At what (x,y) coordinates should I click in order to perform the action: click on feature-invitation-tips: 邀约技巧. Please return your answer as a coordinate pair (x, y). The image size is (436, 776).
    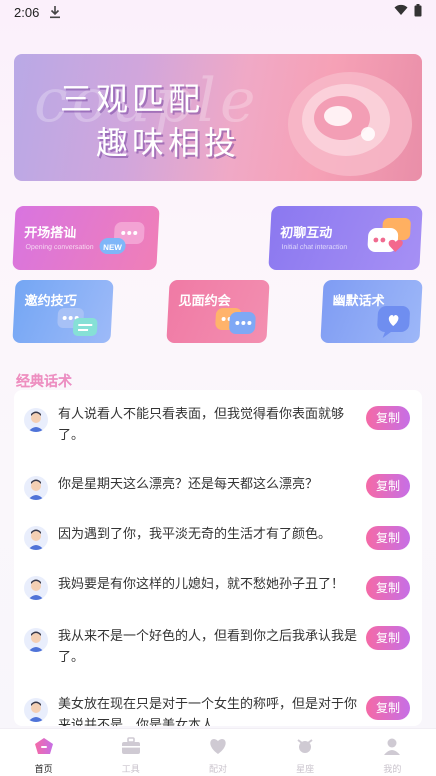
    Looking at the image, I should click on (63, 311).